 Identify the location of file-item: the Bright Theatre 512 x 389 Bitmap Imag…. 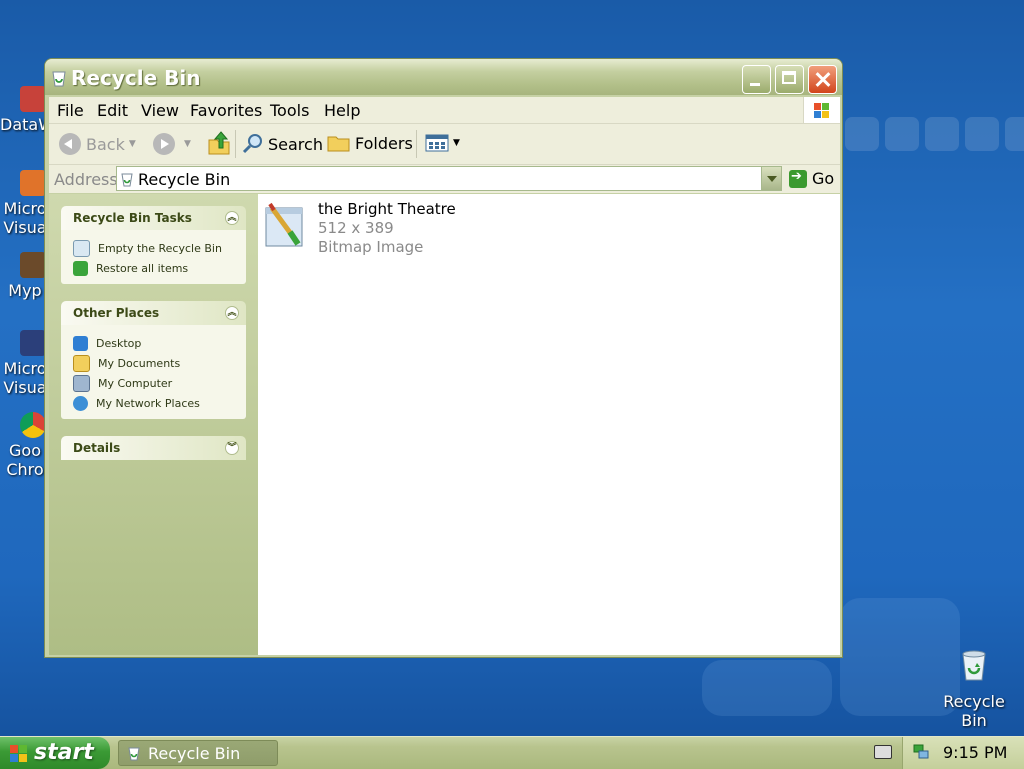
(360, 228).